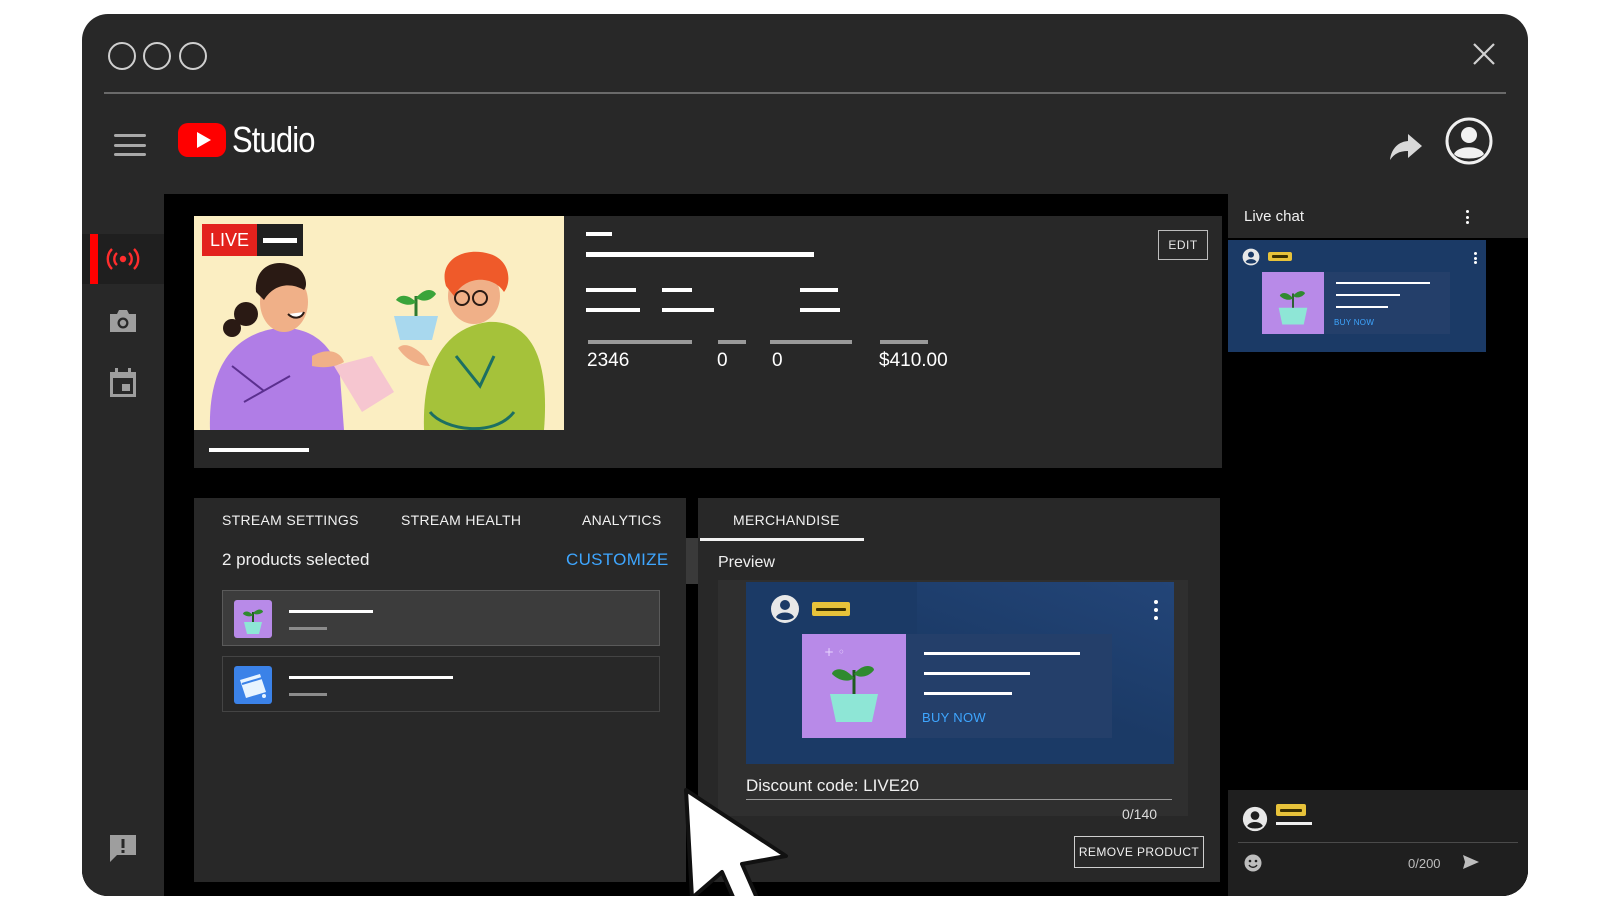 This screenshot has height=900, width=1600. Describe the element at coordinates (280, 240) in the screenshot. I see `live-title-placeholder` at that location.